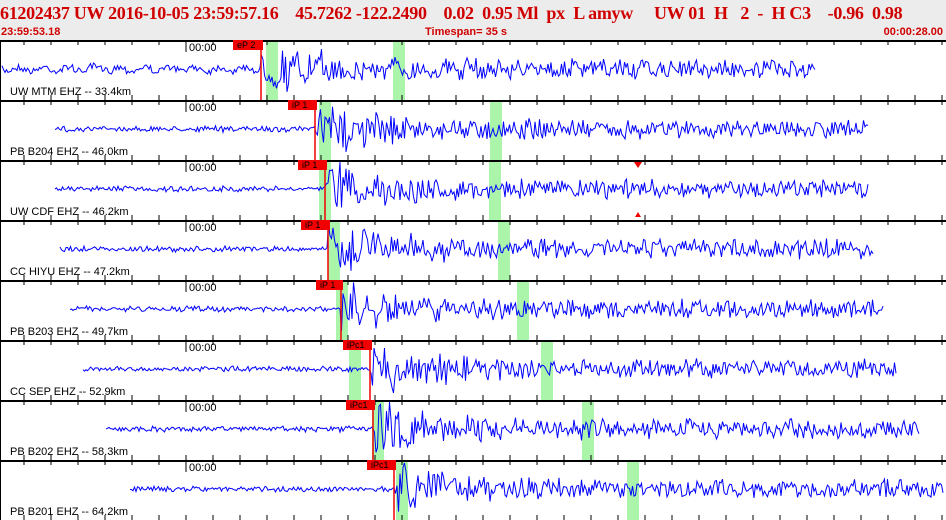 This screenshot has height=520, width=946. What do you see at coordinates (70, 92) in the screenshot?
I see `station-label: UW MTM EHZ -- 33.4km` at bounding box center [70, 92].